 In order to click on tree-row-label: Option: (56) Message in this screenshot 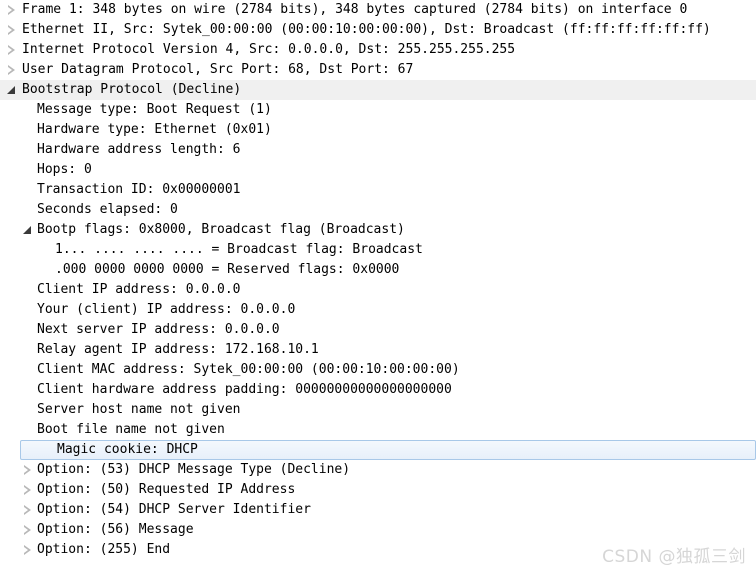, I will do `click(115, 529)`.